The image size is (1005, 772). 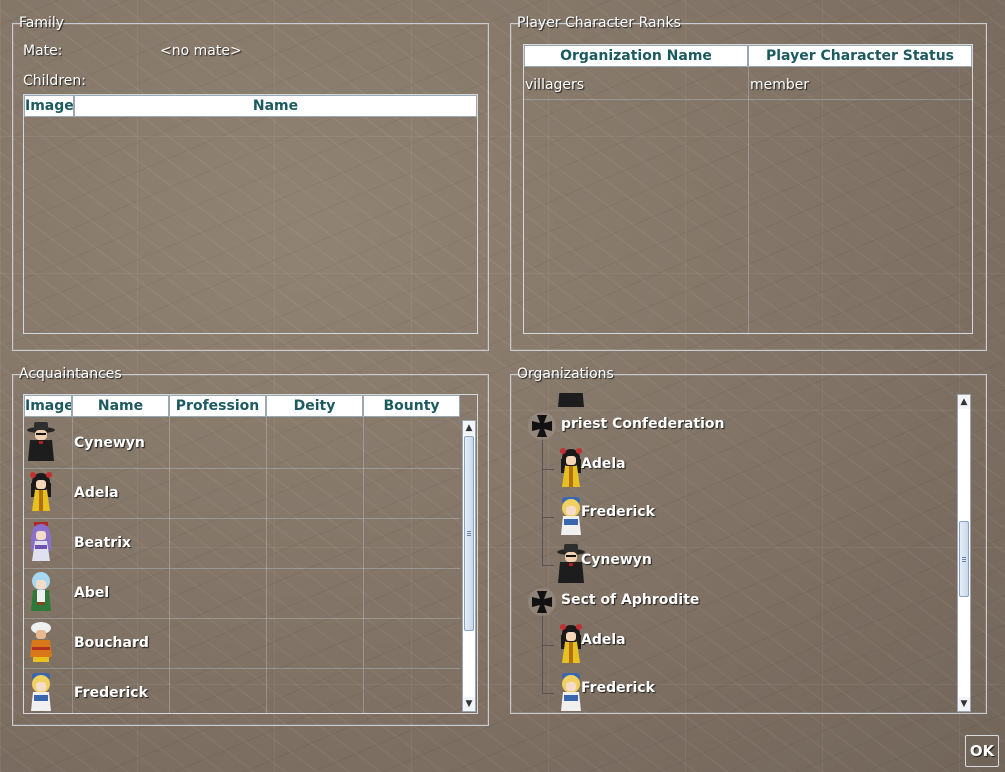 What do you see at coordinates (43, 51) in the screenshot?
I see `mate-label: Mate:` at bounding box center [43, 51].